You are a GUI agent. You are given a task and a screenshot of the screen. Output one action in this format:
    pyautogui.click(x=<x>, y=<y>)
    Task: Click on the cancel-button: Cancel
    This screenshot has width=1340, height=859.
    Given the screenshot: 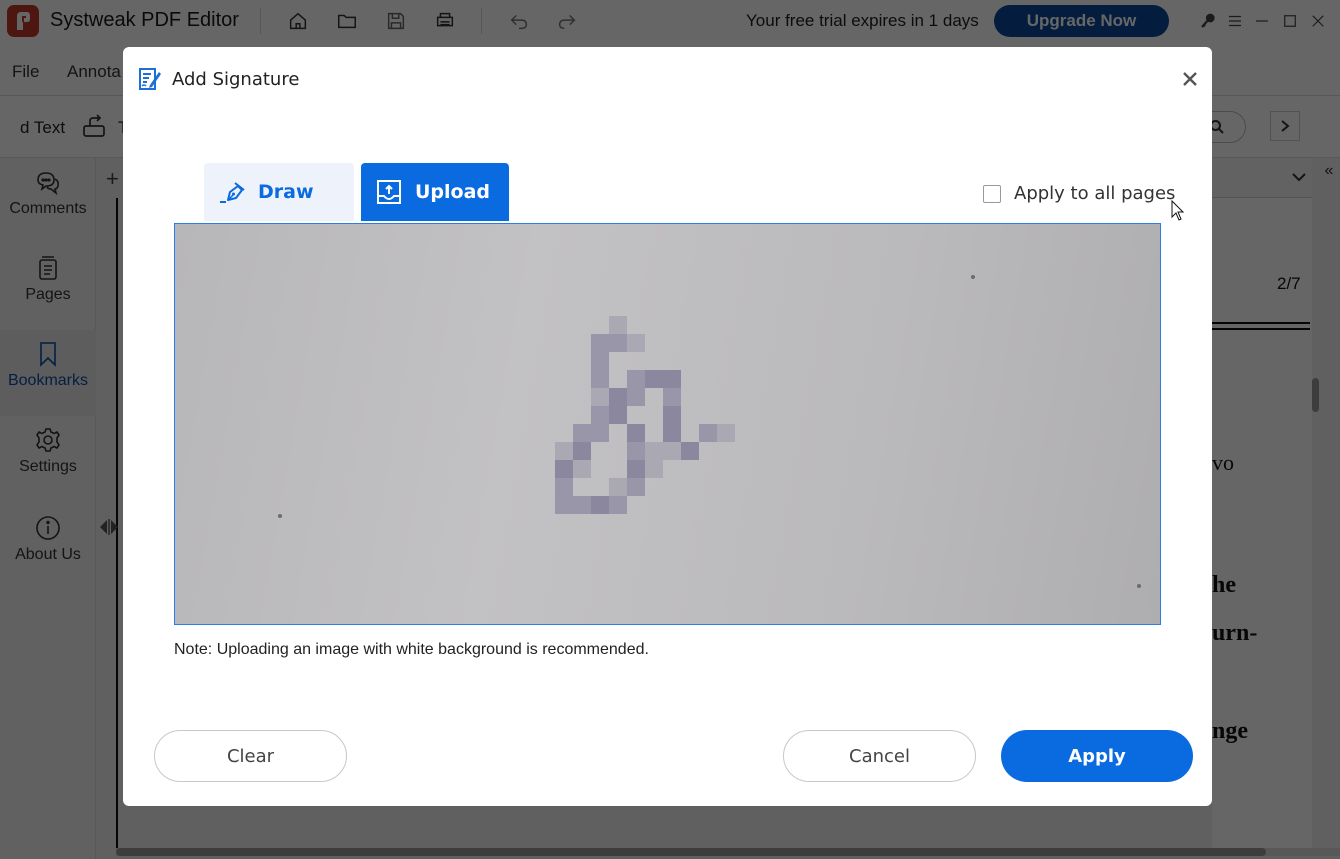 What is the action you would take?
    pyautogui.click(x=879, y=756)
    